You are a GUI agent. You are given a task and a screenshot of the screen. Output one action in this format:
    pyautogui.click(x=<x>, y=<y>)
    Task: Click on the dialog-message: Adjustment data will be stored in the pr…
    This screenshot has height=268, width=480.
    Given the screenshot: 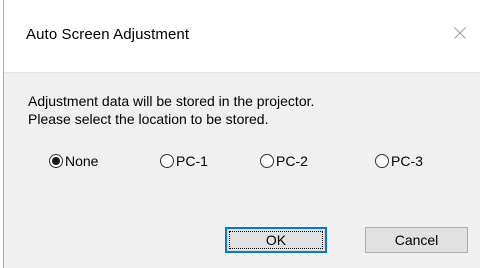 What is the action you would take?
    pyautogui.click(x=171, y=110)
    